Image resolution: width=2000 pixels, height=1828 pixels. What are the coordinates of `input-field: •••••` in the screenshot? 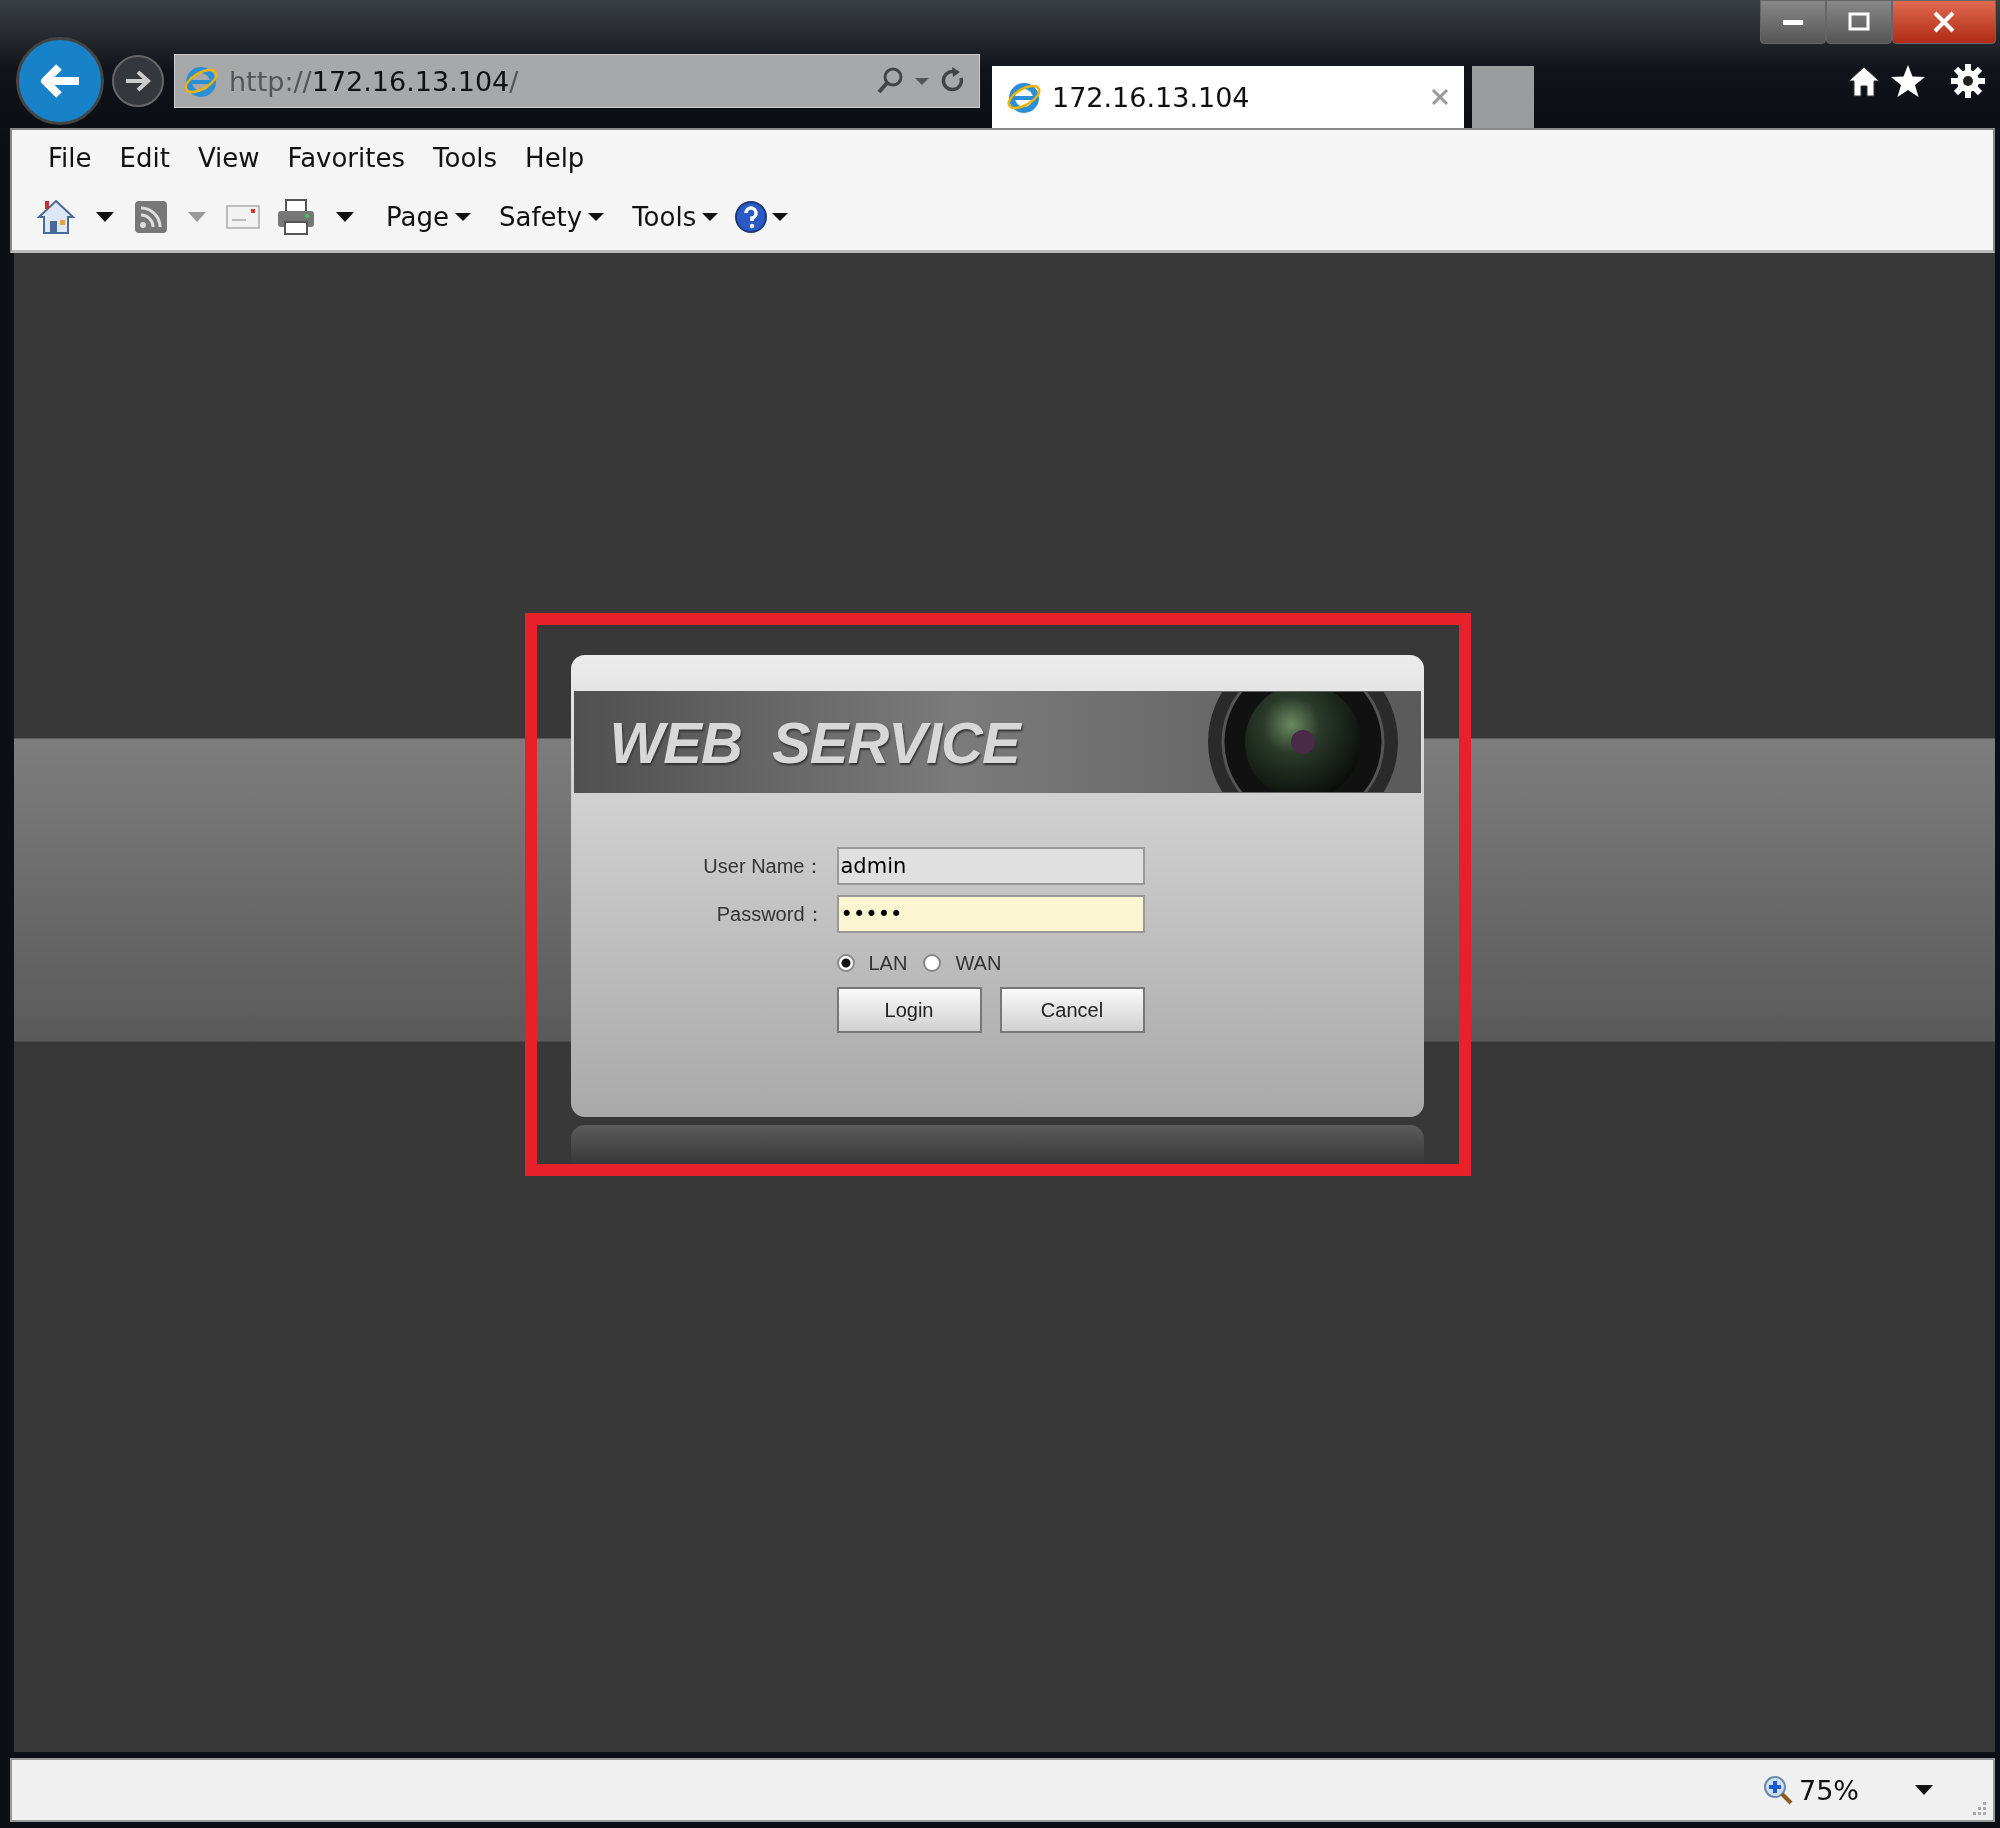 It's located at (990, 914).